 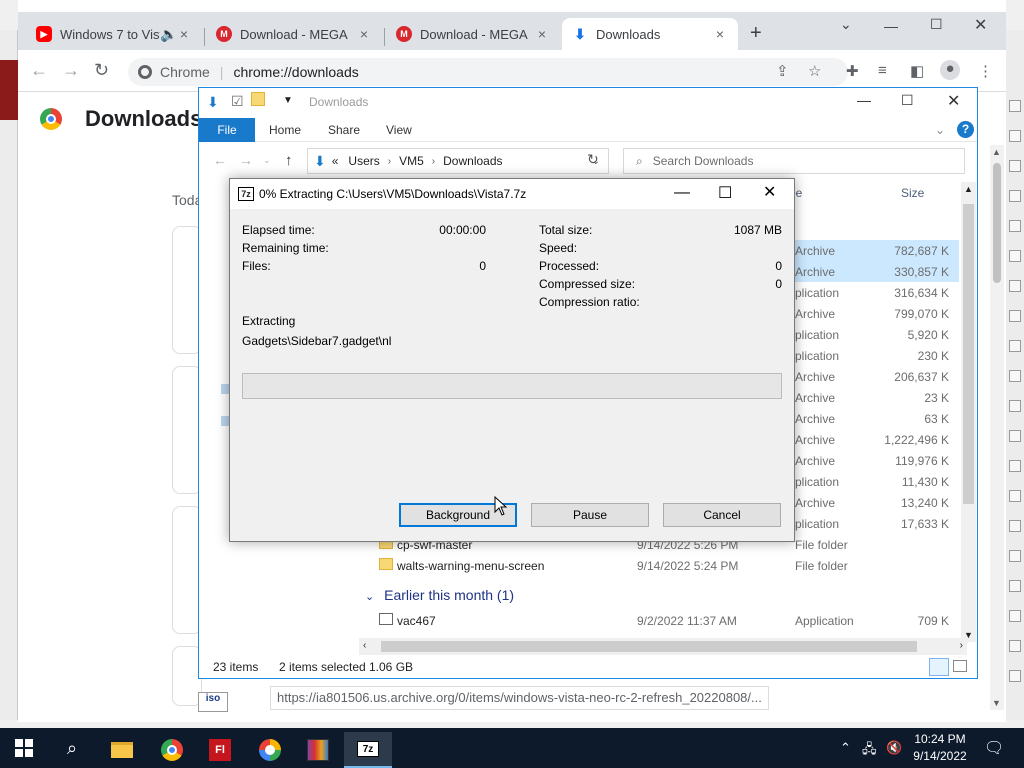 What do you see at coordinates (246, 160) in the screenshot?
I see `forward-arrow-icon: →` at bounding box center [246, 160].